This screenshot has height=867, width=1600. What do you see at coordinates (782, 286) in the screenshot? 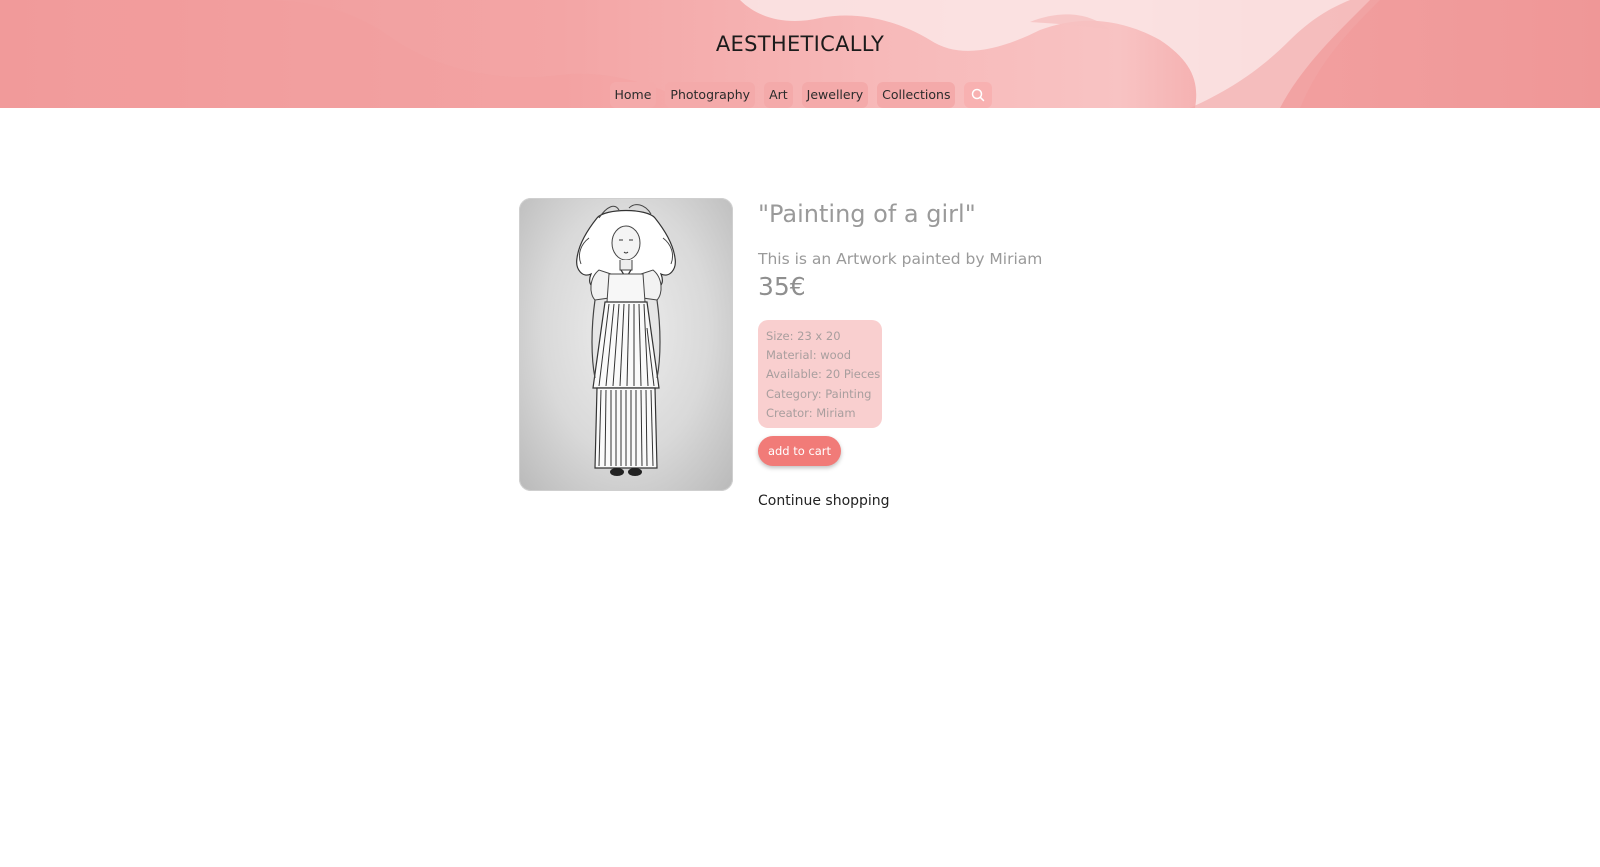
I see `product-price: 35€` at bounding box center [782, 286].